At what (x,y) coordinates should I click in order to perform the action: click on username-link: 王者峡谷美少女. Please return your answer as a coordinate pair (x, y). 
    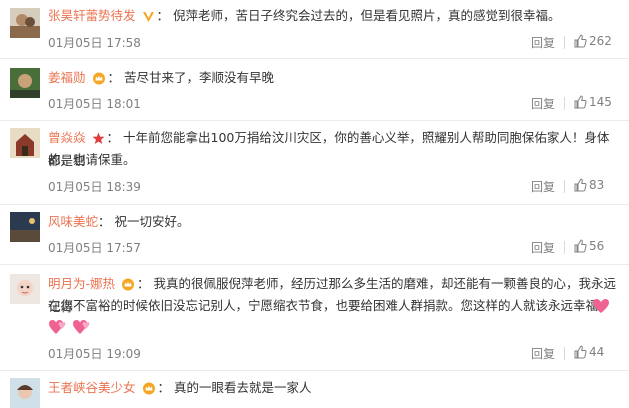
    Looking at the image, I should click on (92, 387).